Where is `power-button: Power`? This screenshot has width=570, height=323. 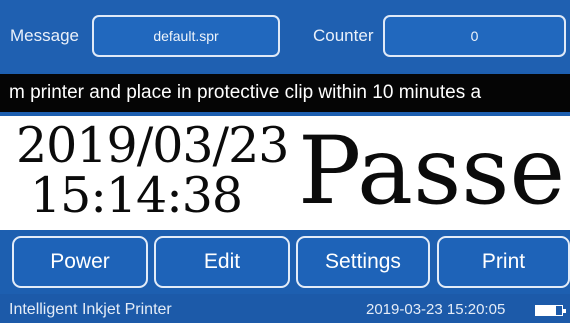
power-button: Power is located at coordinates (80, 262).